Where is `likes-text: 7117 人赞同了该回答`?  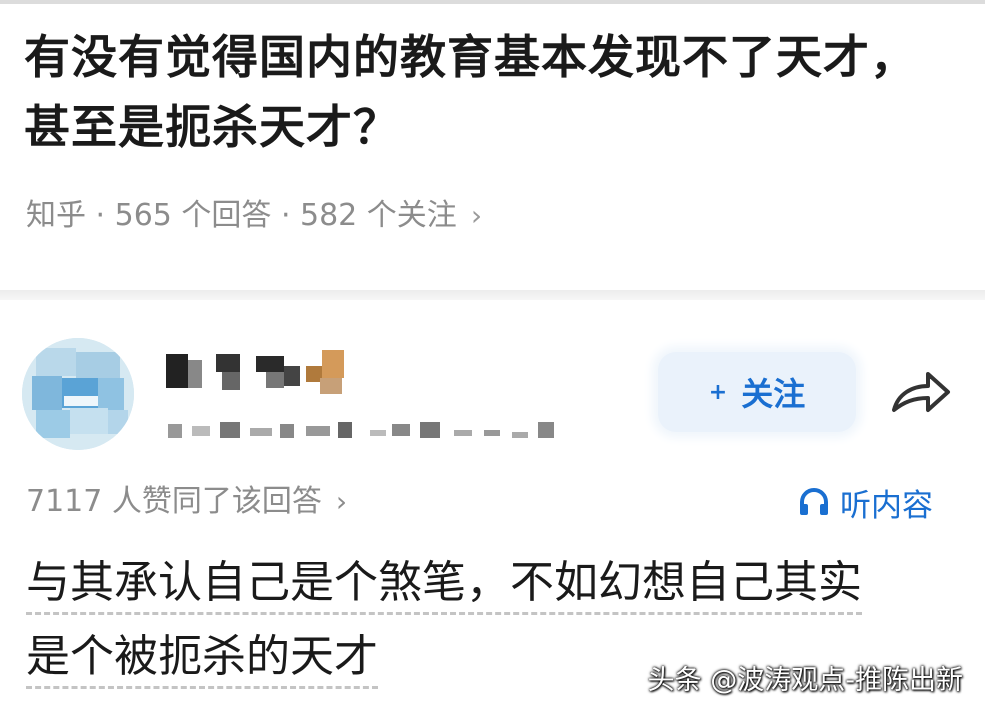
likes-text: 7117 人赞同了该回答 is located at coordinates (174, 501).